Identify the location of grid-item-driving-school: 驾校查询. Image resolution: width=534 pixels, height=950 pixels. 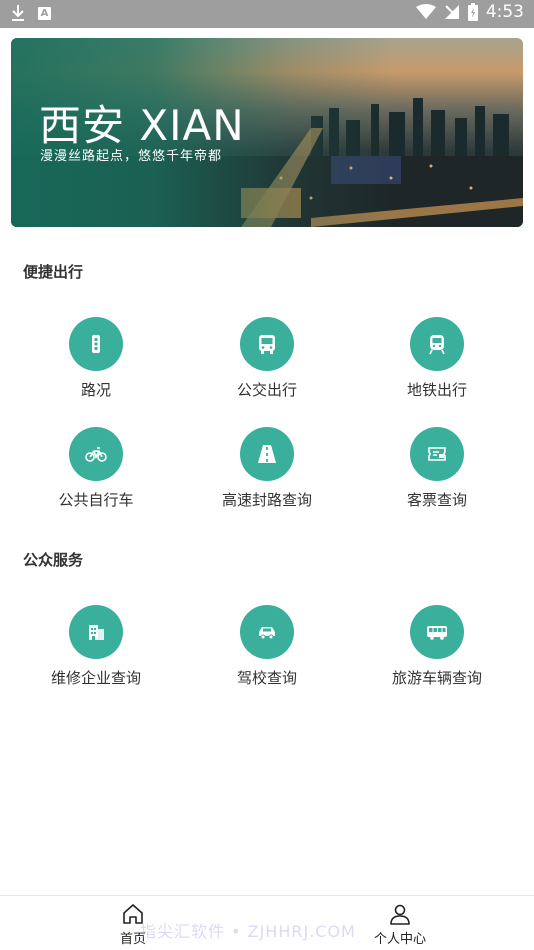
(267, 650).